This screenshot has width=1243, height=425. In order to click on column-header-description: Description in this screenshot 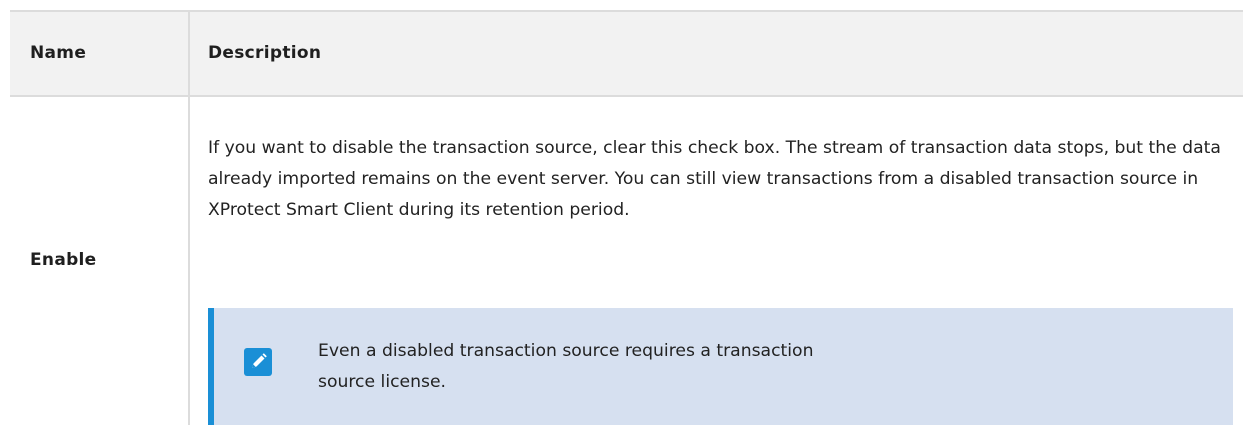, I will do `click(265, 53)`.